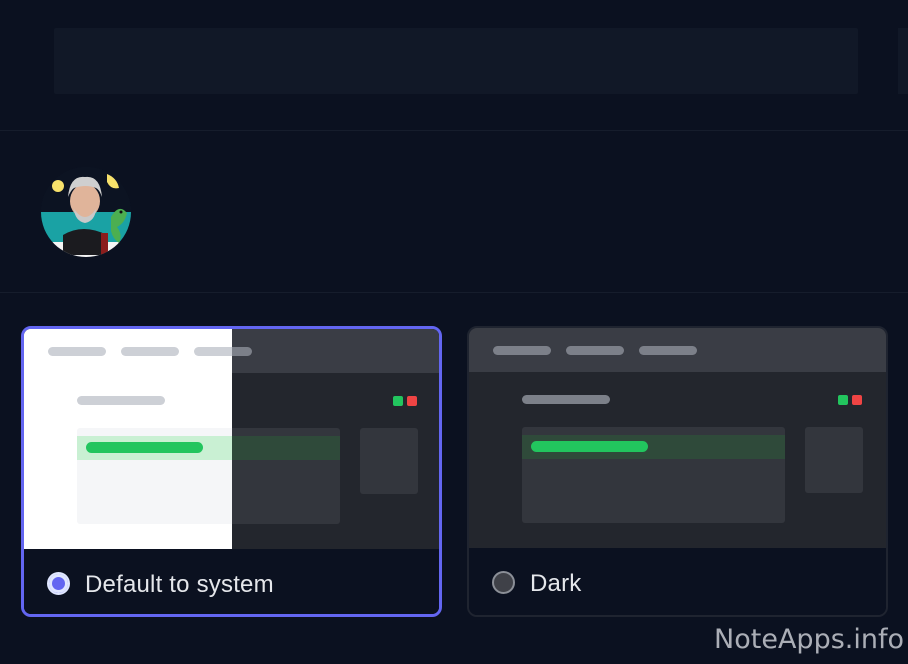 Image resolution: width=908 pixels, height=664 pixels. I want to click on theme-label-system: Default to system, so click(179, 584).